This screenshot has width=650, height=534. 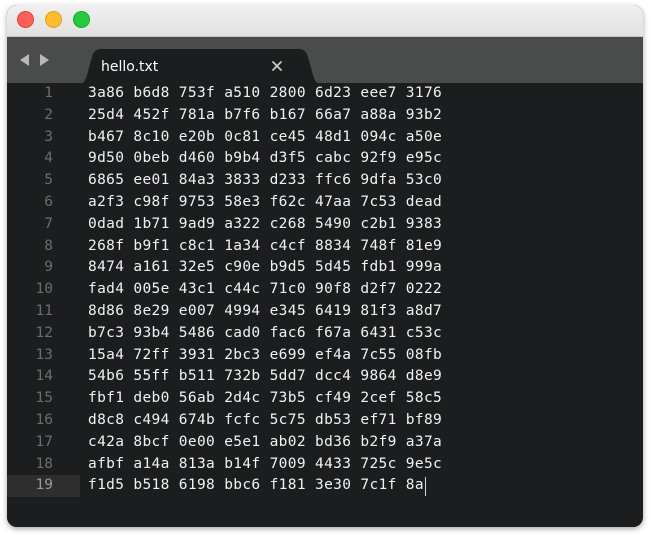 What do you see at coordinates (44, 60) in the screenshot?
I see `chevron-right-icon` at bounding box center [44, 60].